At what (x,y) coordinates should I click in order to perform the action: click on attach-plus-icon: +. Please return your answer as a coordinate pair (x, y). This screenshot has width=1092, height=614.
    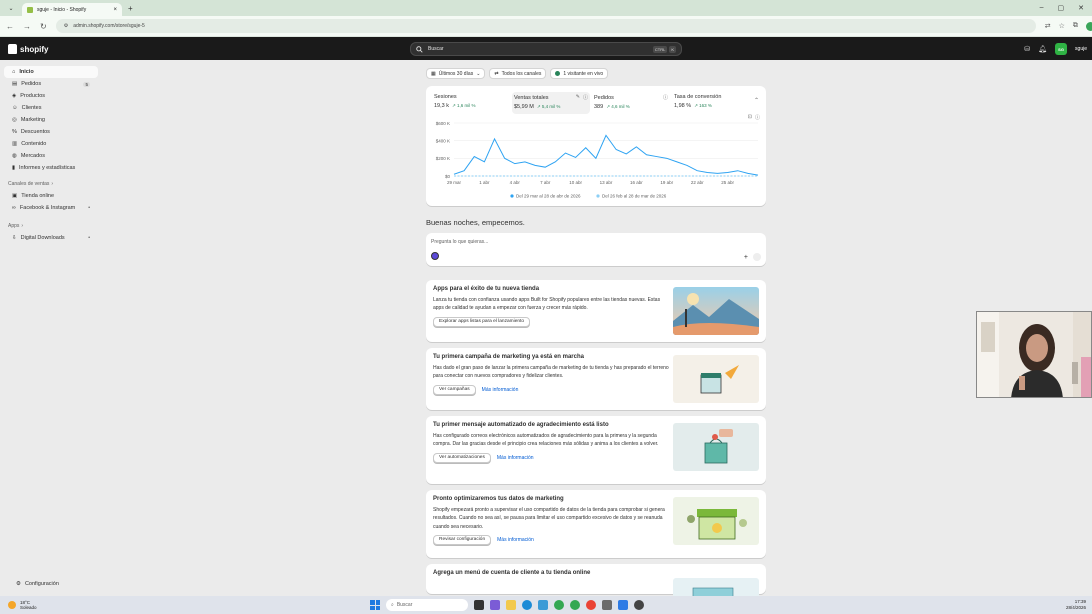
    Looking at the image, I should click on (746, 257).